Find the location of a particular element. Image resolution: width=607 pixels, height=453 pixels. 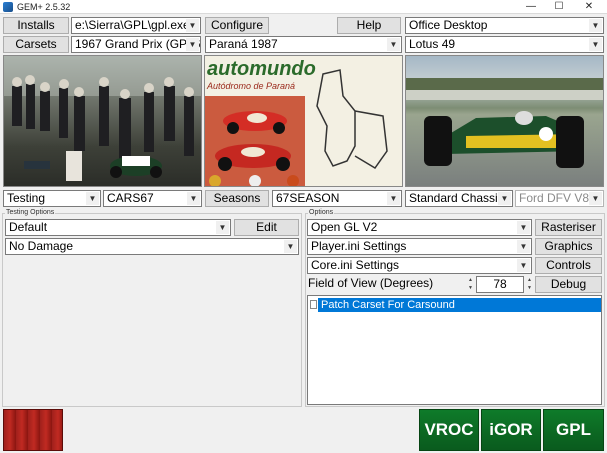

fov-label: Field of View (Degrees) is located at coordinates (371, 283).